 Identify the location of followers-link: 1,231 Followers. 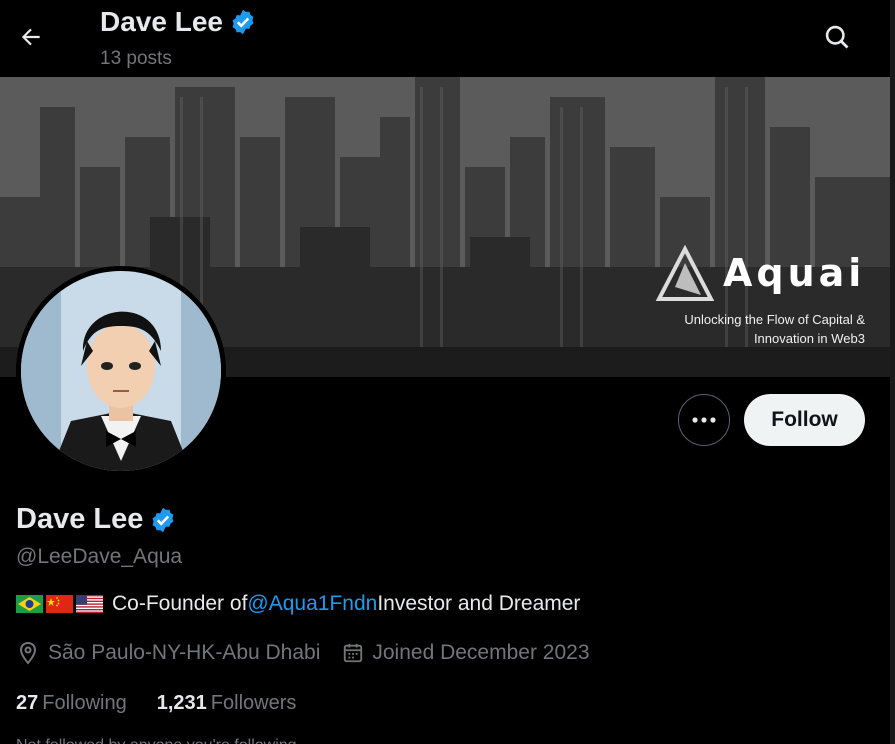
(227, 703).